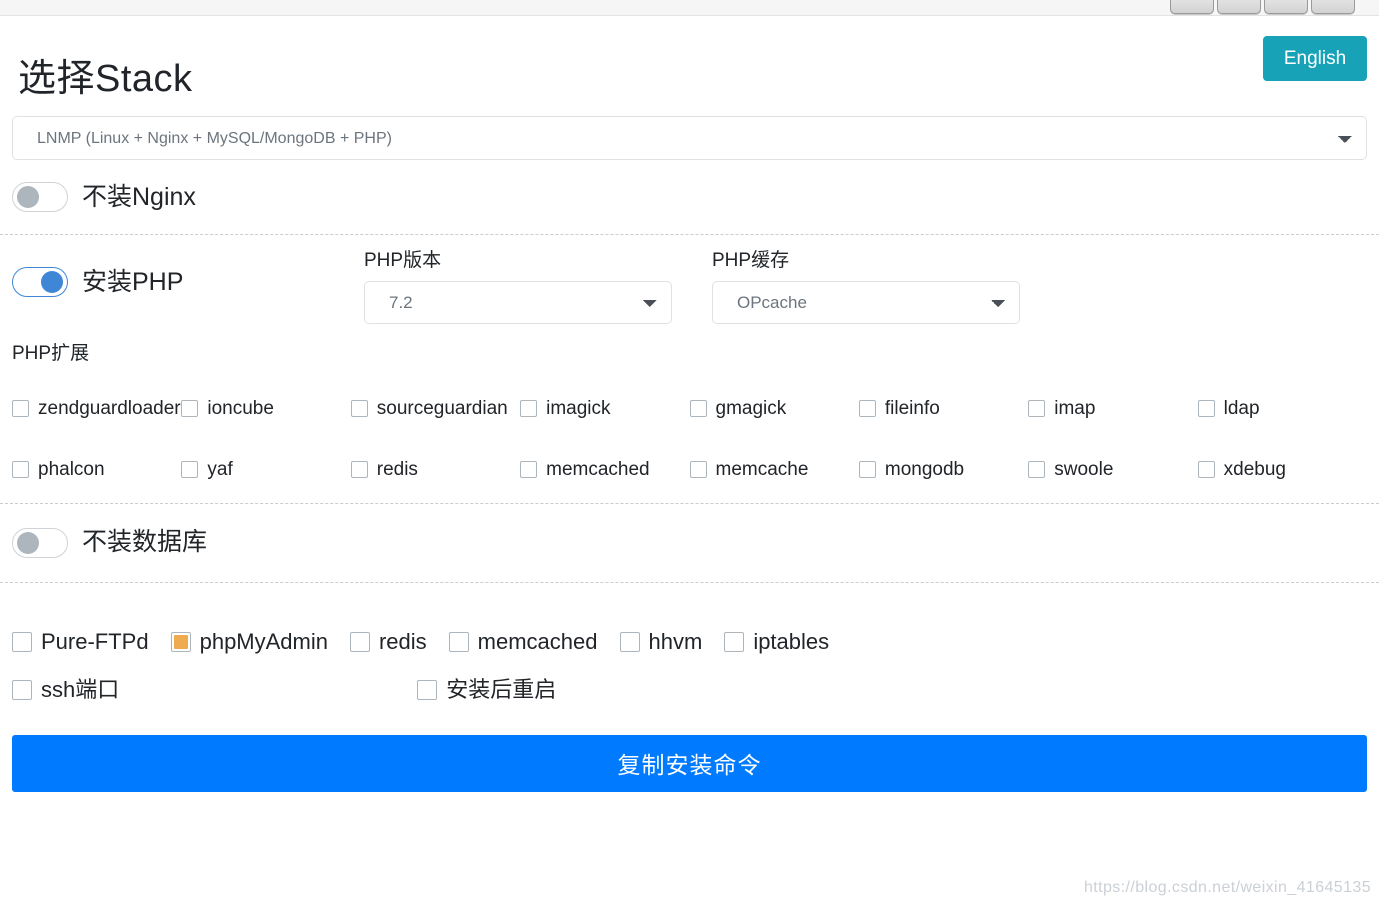 This screenshot has height=903, width=1379. I want to click on checkbox-hhvm, so click(629, 641).